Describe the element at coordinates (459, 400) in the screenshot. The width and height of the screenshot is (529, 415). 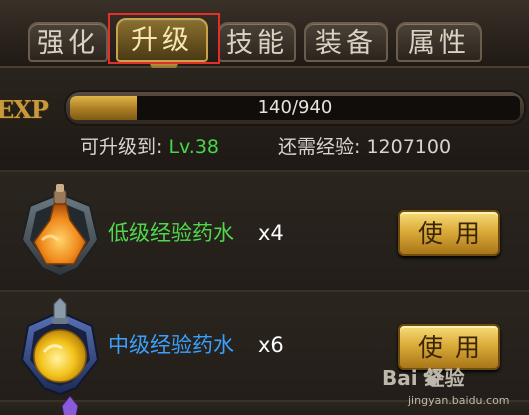
I see `watermark-url: jingyan.baidu.com` at that location.